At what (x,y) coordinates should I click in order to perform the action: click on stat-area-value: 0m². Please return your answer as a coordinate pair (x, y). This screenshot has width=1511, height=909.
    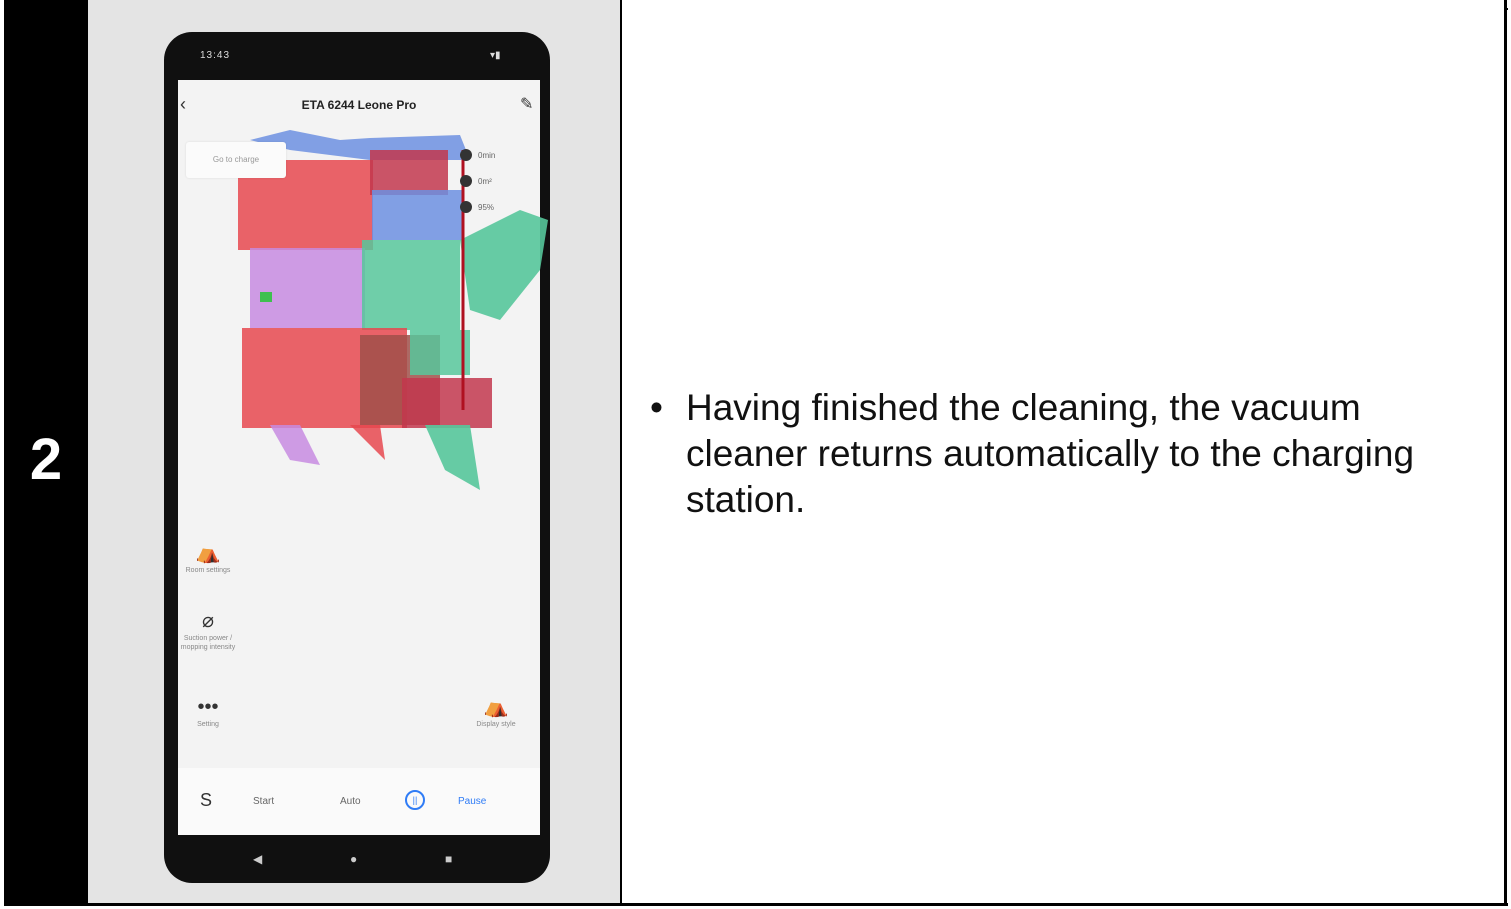
    Looking at the image, I should click on (485, 181).